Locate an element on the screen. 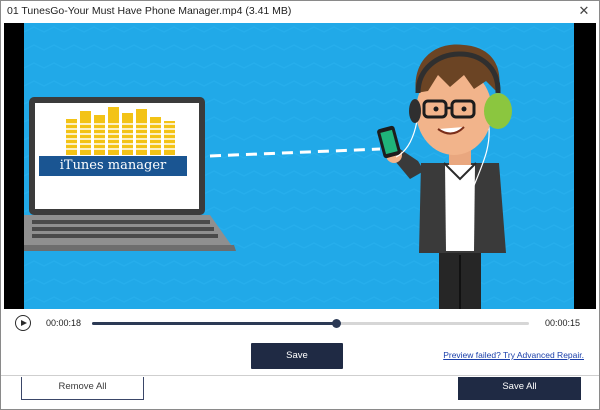 This screenshot has height=410, width=600. divider is located at coordinates (300, 375).